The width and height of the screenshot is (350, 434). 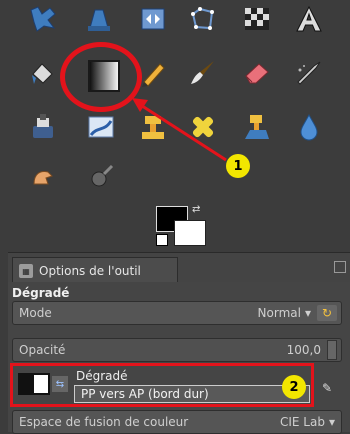 I want to click on airbrush-tool-icon, so click(x=309, y=73).